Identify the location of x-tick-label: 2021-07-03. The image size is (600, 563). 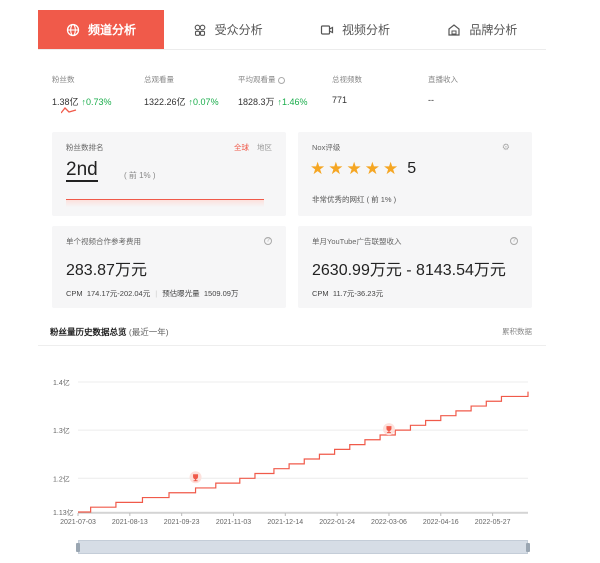
(78, 522).